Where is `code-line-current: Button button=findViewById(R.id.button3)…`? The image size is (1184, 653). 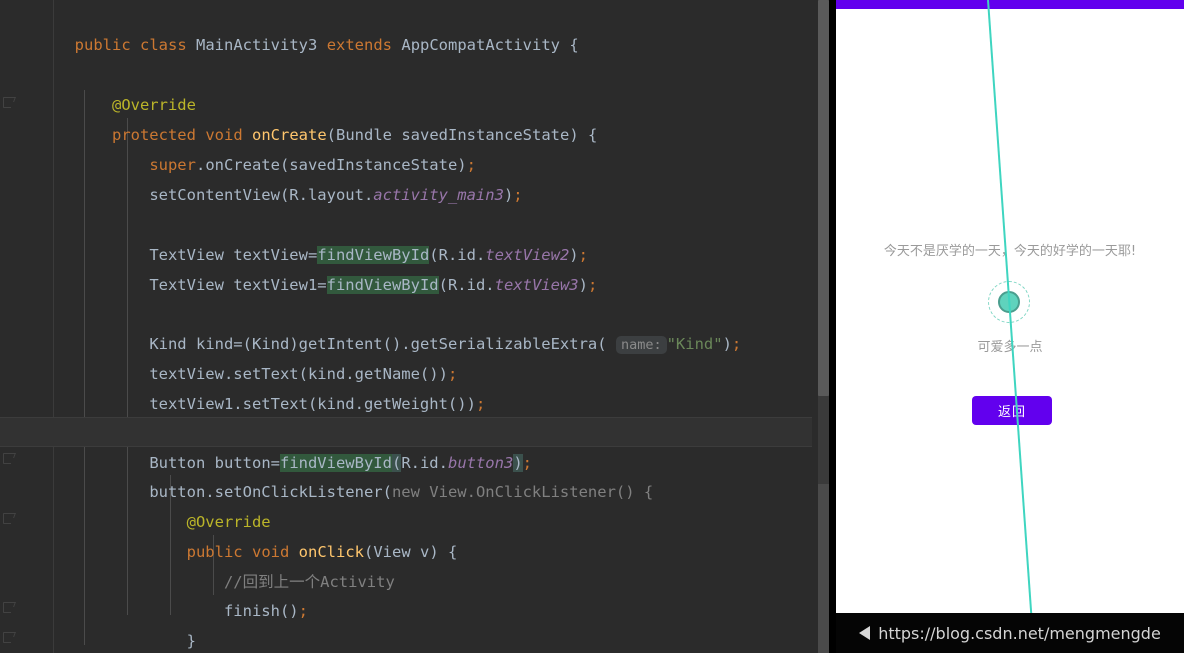
code-line-current: Button button=findViewById(R.id.button3)… is located at coordinates (406, 444).